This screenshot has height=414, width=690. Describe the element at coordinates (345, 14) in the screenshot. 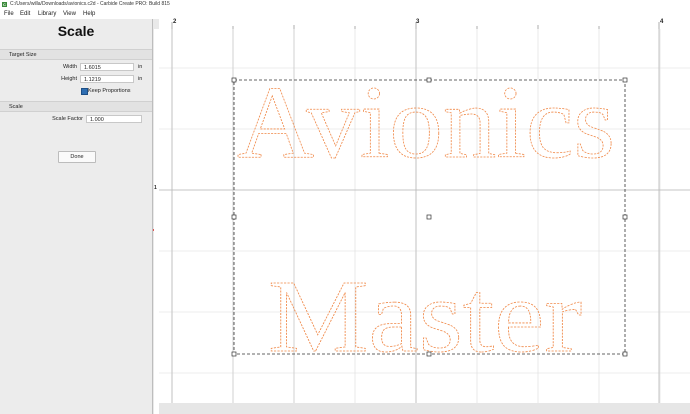

I see `menu-bar: File Edit Library View Help` at that location.